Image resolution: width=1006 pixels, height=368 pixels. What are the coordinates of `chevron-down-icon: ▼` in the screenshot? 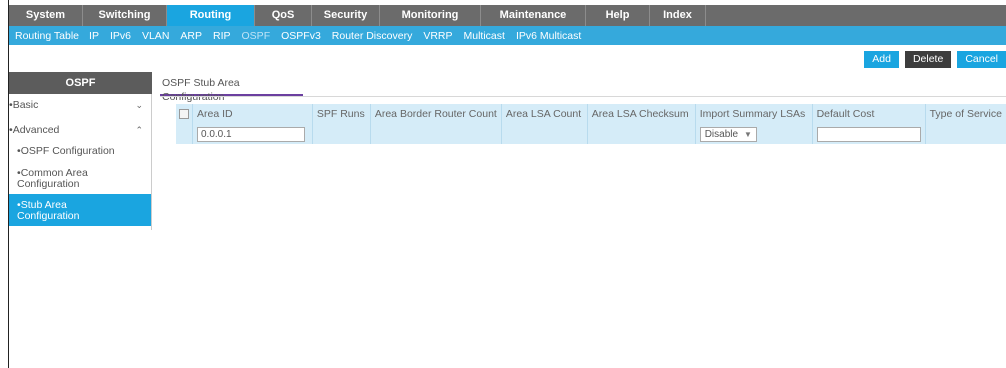 It's located at (748, 134).